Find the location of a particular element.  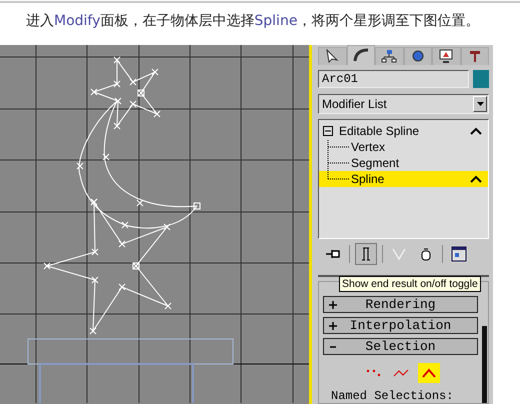

arc-icon is located at coordinates (360, 55).